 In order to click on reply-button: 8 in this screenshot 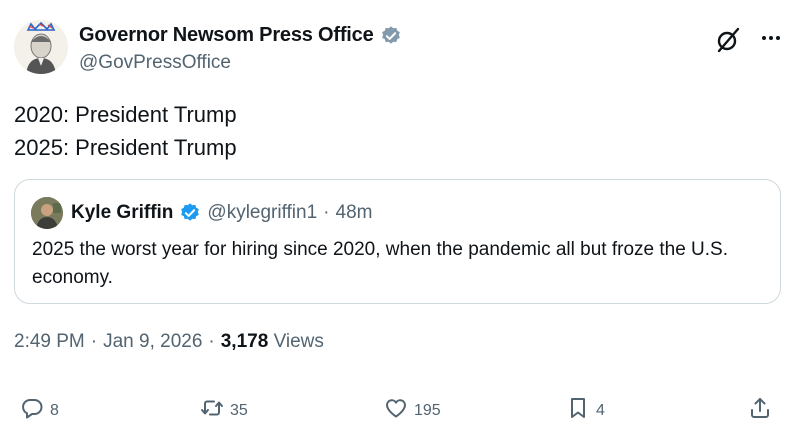, I will do `click(39, 410)`.